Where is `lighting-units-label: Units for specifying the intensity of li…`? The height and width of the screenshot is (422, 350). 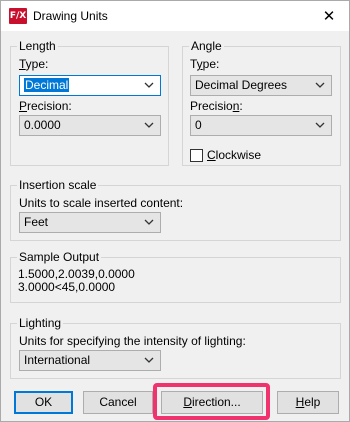
lighting-units-label: Units for specifying the intensity of li… is located at coordinates (132, 341).